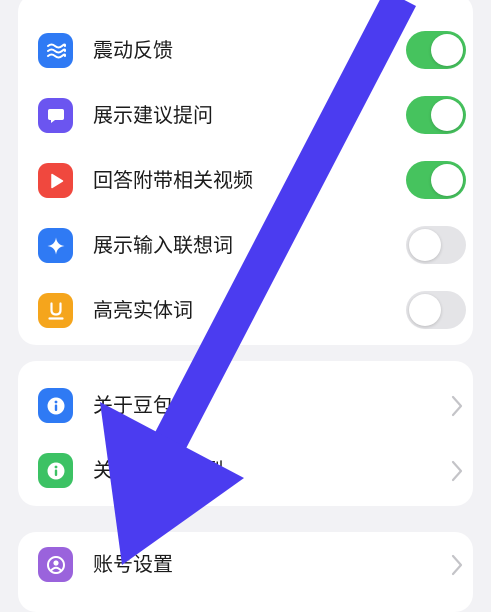  What do you see at coordinates (245, 564) in the screenshot?
I see `account-settings-row: 账号设置` at bounding box center [245, 564].